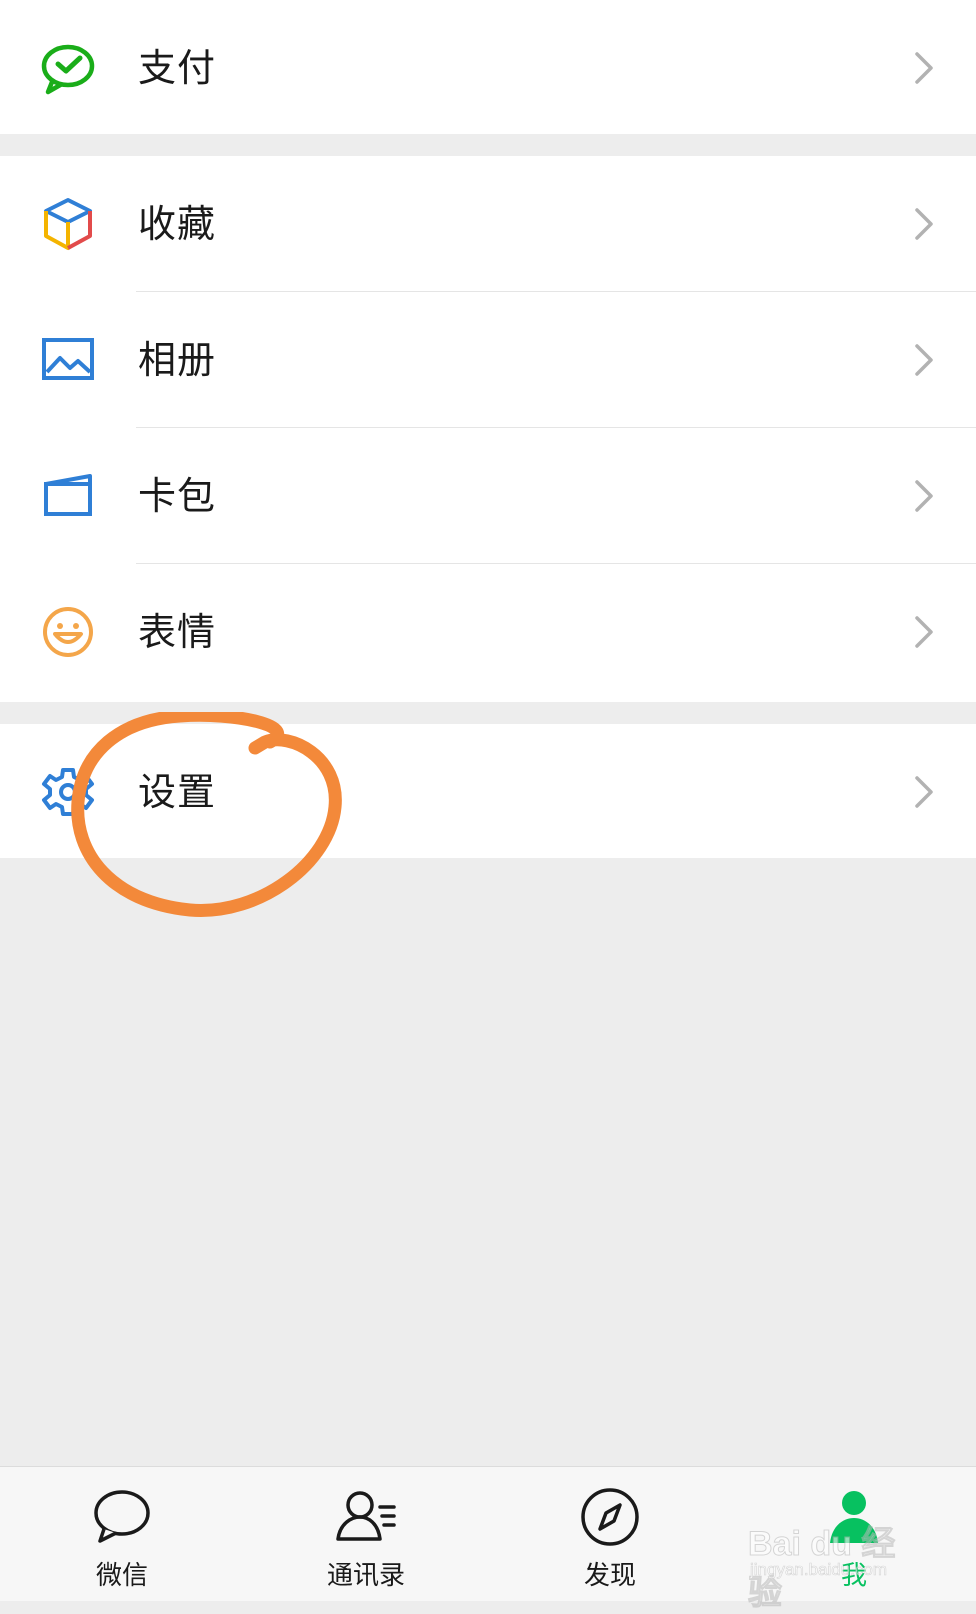  I want to click on tab-label: 发现, so click(609, 1576).